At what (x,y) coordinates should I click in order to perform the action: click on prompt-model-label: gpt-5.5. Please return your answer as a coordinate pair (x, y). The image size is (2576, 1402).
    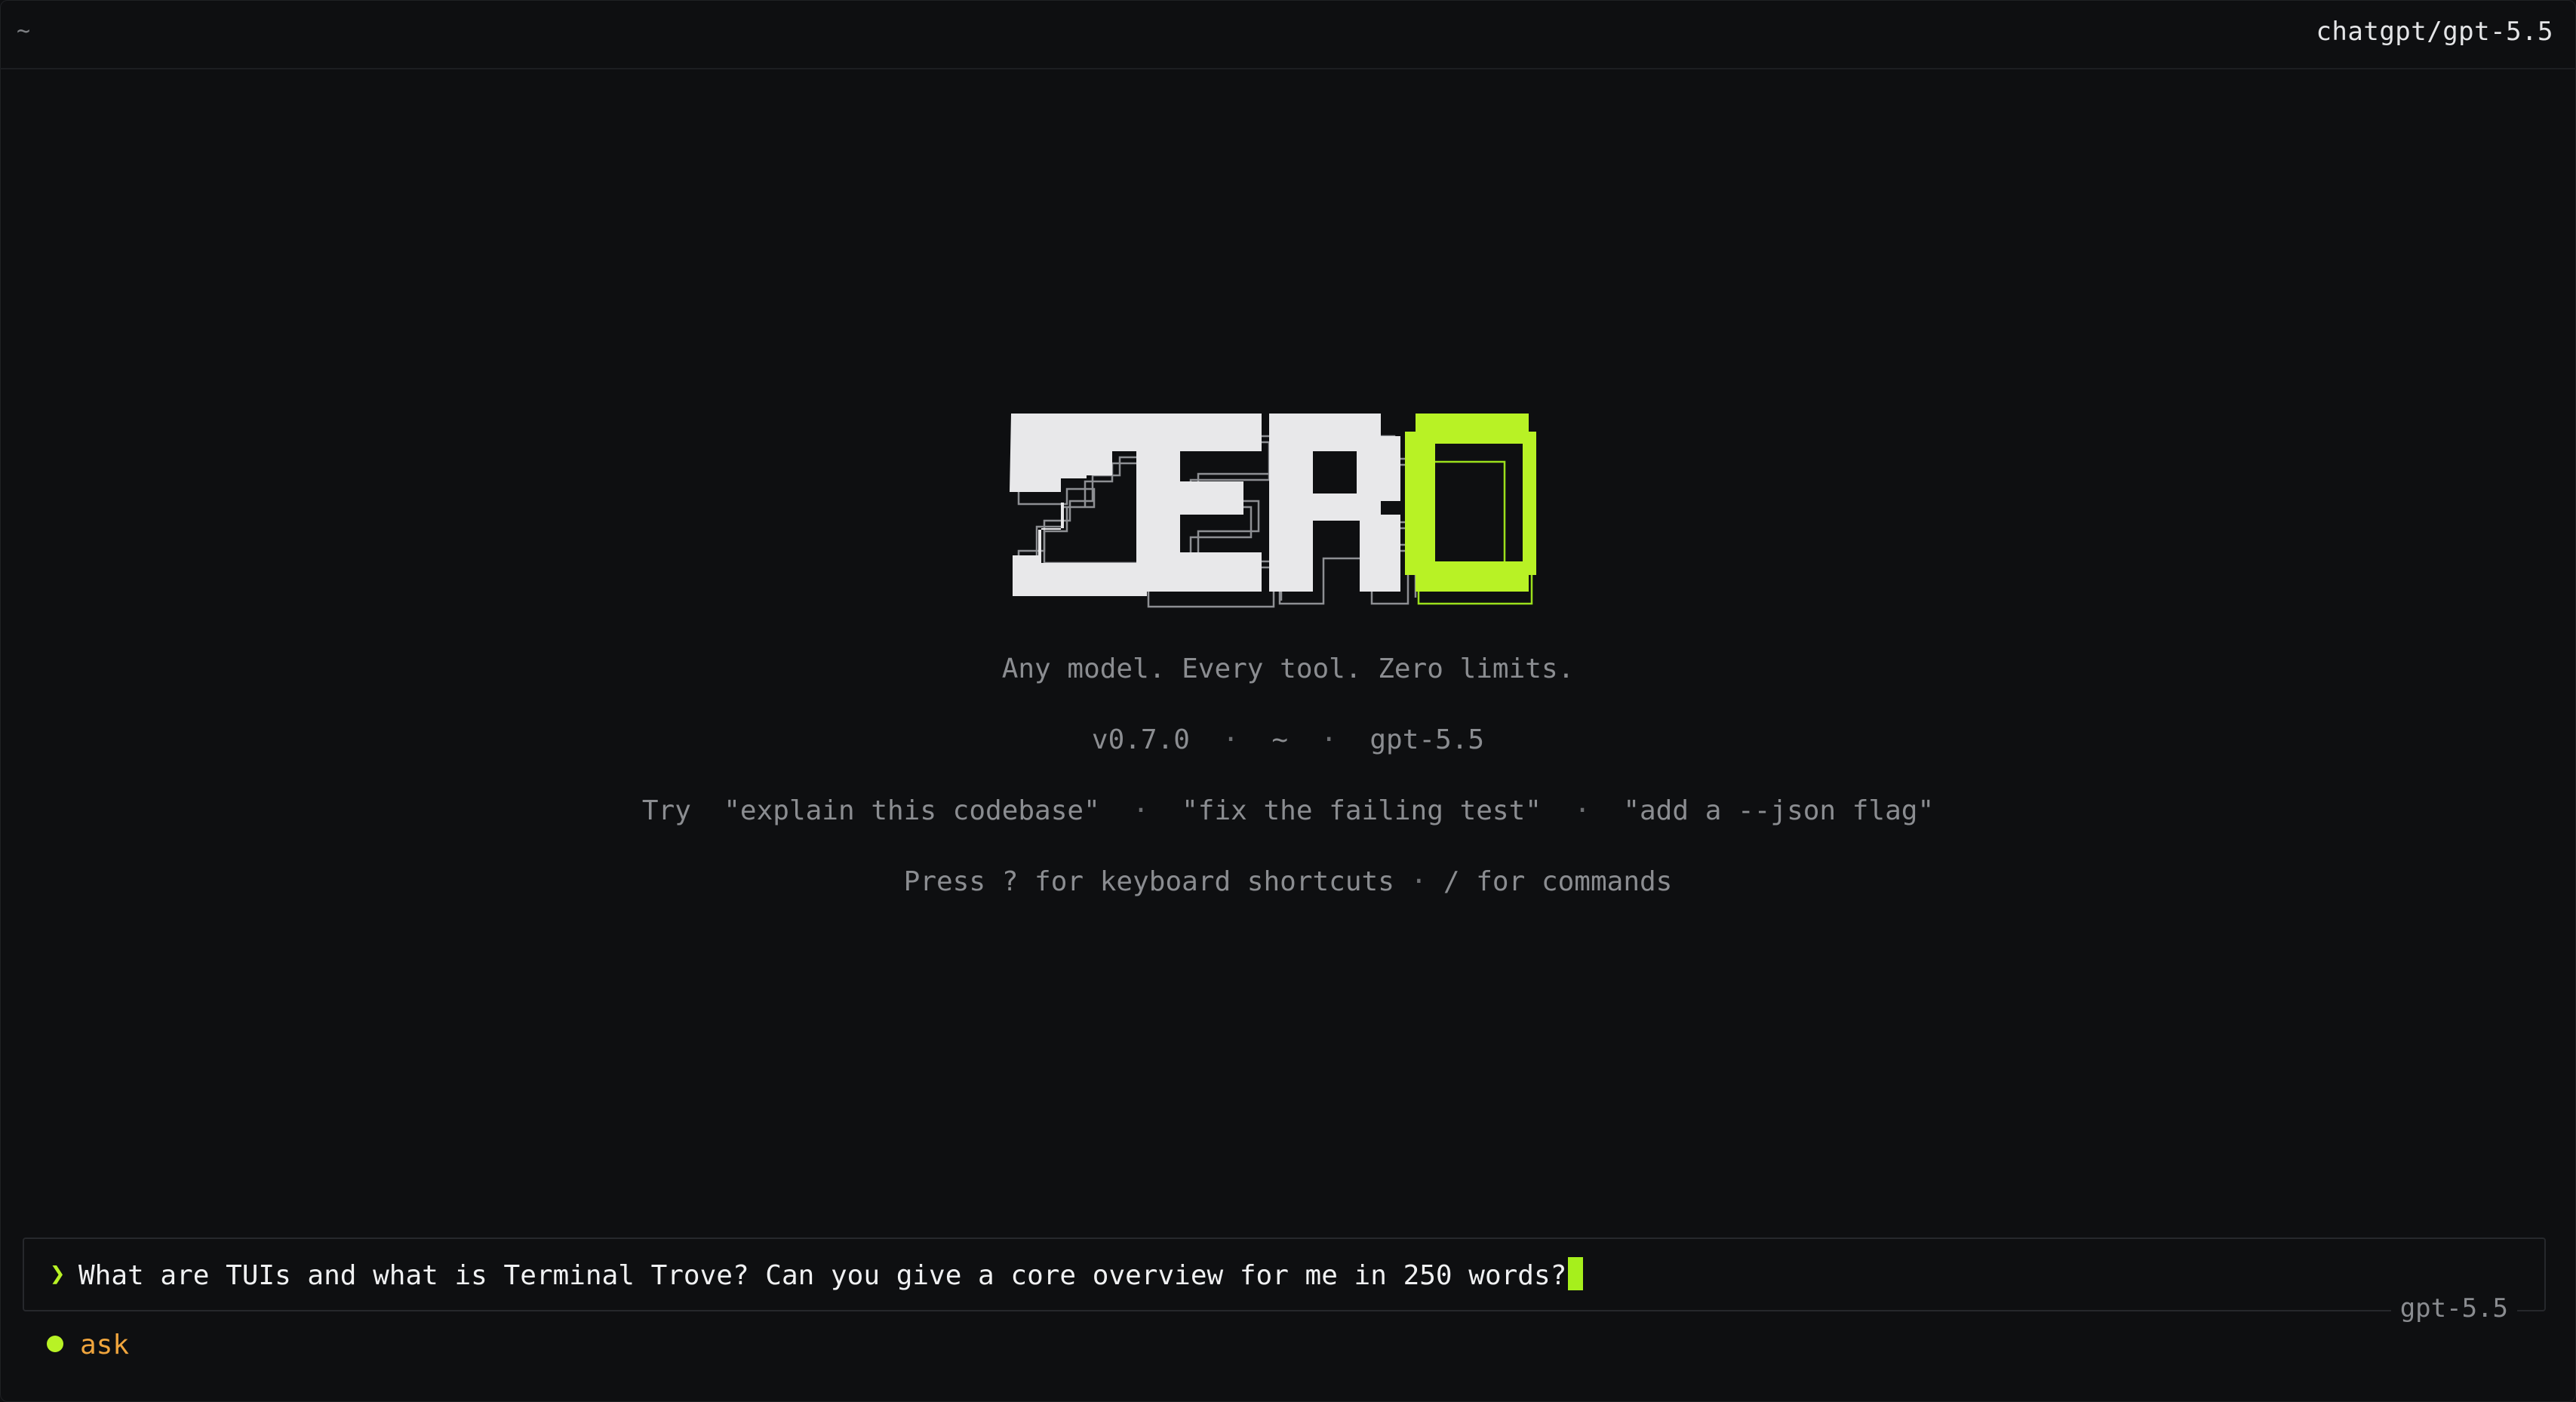
    Looking at the image, I should click on (2453, 1308).